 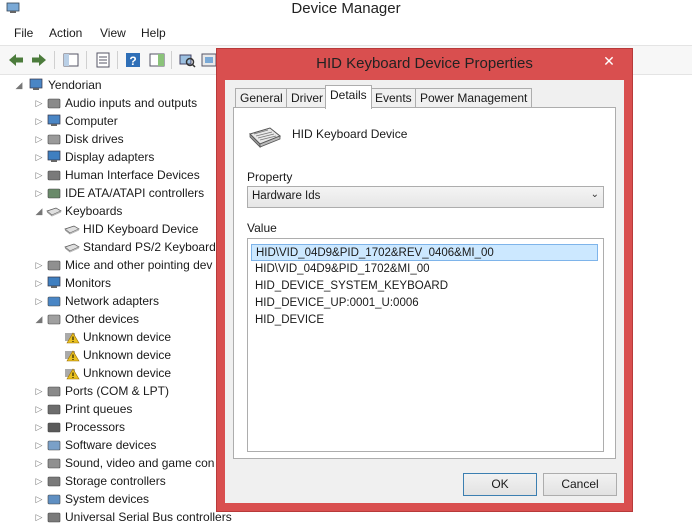 I want to click on close-button: ✕, so click(x=609, y=61).